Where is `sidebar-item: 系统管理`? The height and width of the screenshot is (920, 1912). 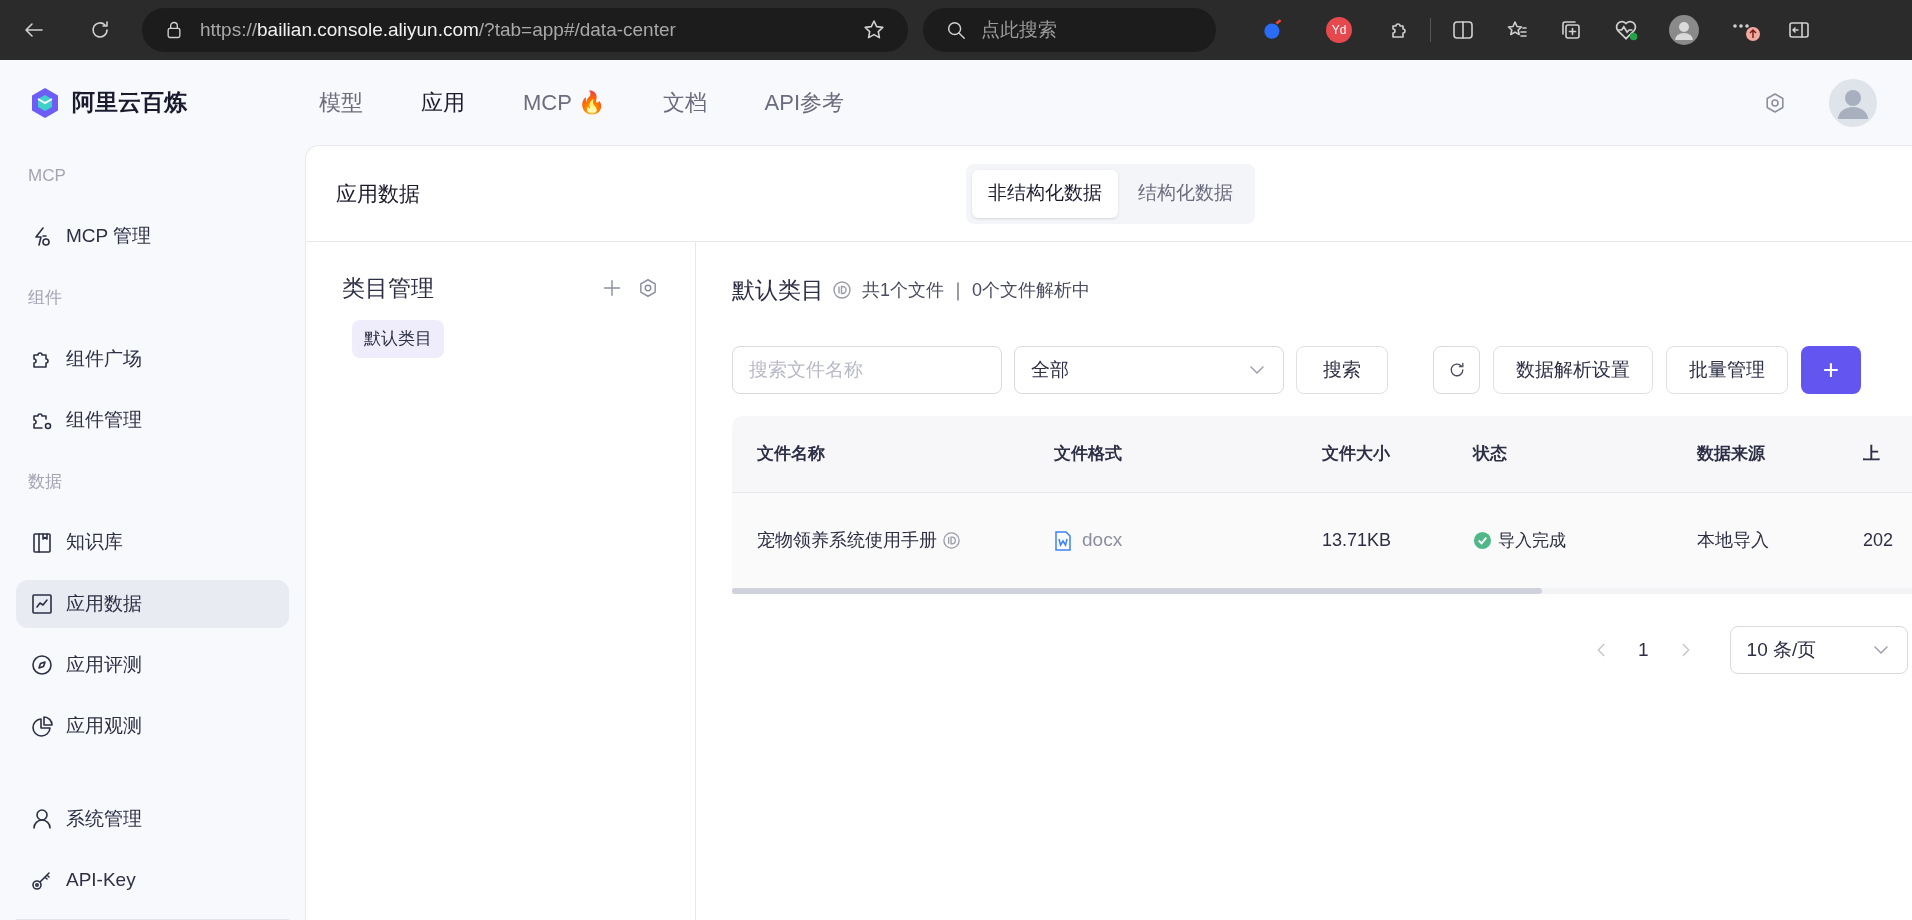
sidebar-item: 系统管理 is located at coordinates (152, 819).